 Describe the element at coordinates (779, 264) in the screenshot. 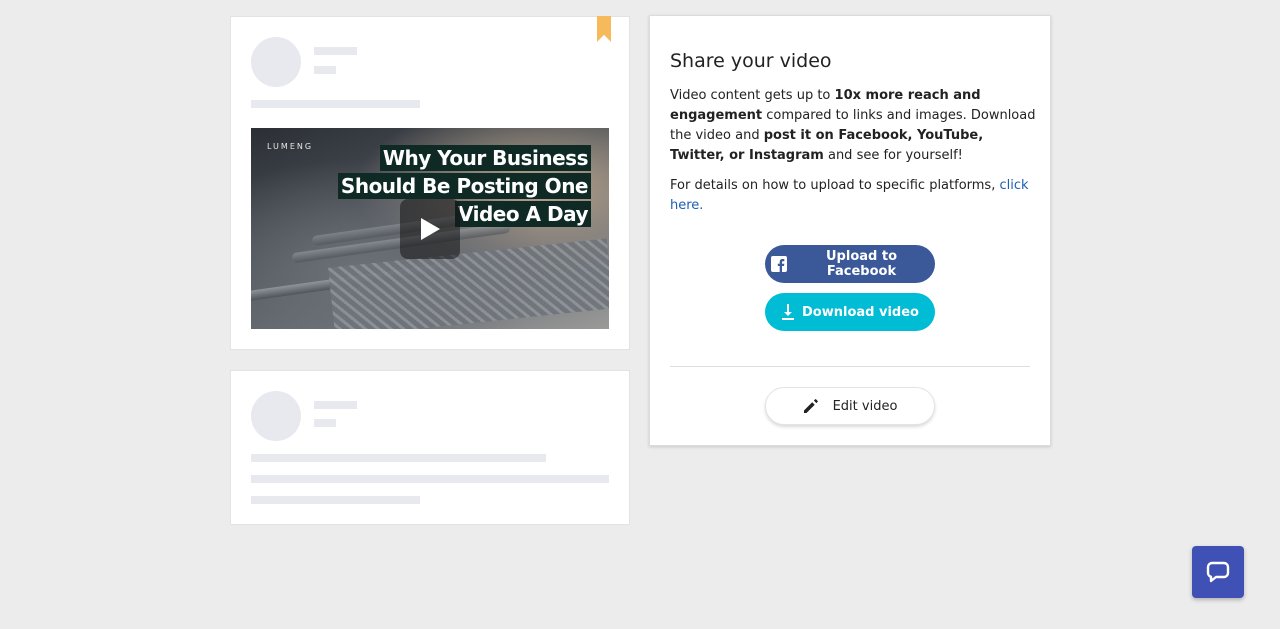

I see `facebook-icon` at that location.